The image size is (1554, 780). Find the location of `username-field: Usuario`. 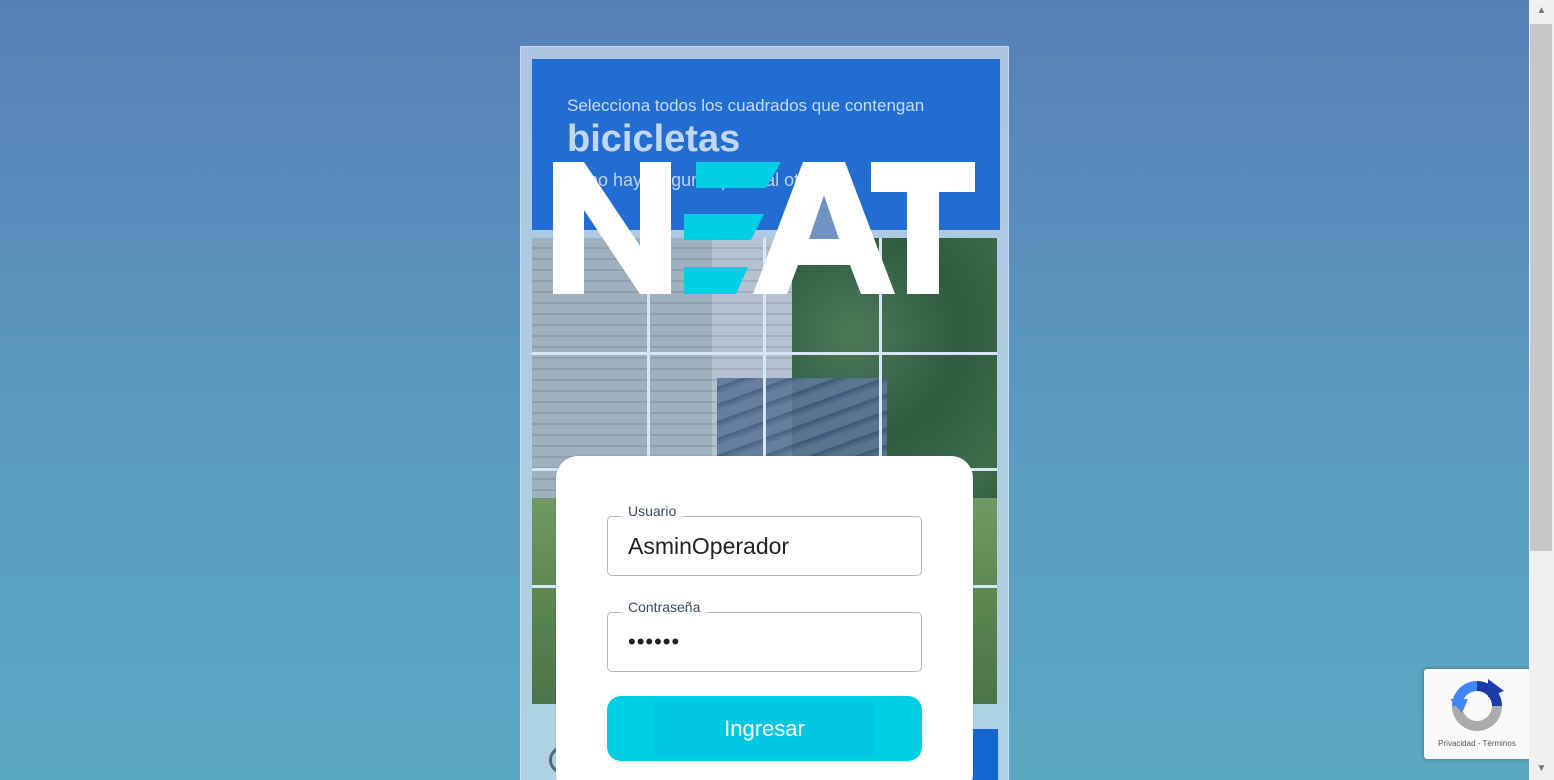

username-field: Usuario is located at coordinates (764, 539).